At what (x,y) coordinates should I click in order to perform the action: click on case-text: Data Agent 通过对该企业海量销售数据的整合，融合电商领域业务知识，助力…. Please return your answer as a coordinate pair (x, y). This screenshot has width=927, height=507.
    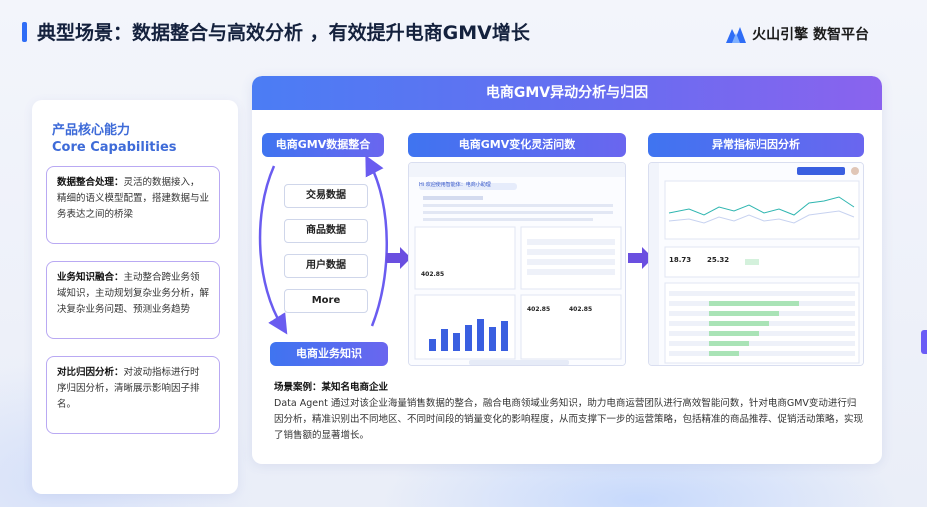
    Looking at the image, I should click on (569, 419).